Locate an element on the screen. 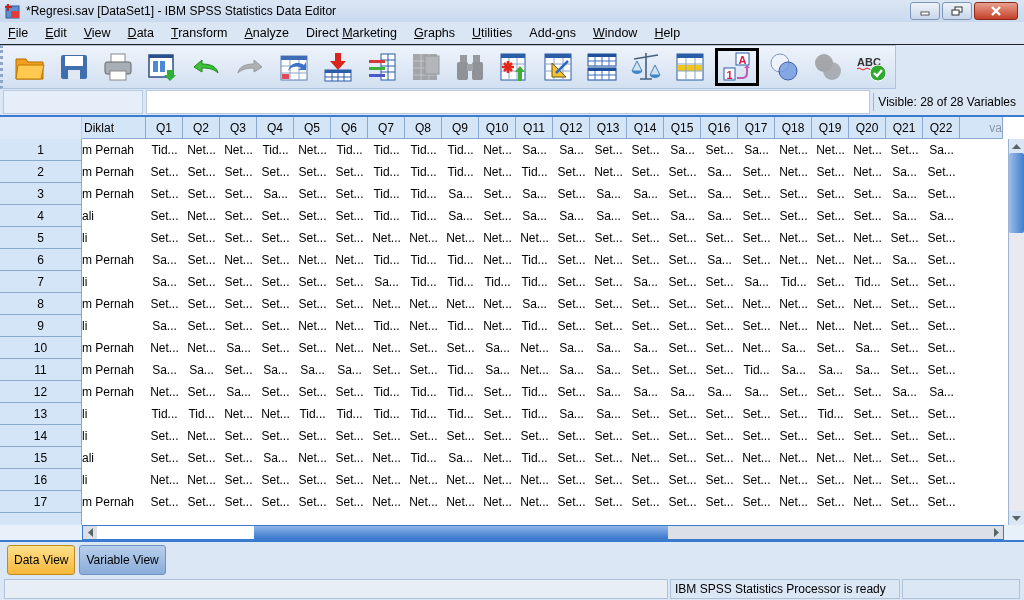 This screenshot has width=1024, height=600. row-header: 10 is located at coordinates (41, 348).